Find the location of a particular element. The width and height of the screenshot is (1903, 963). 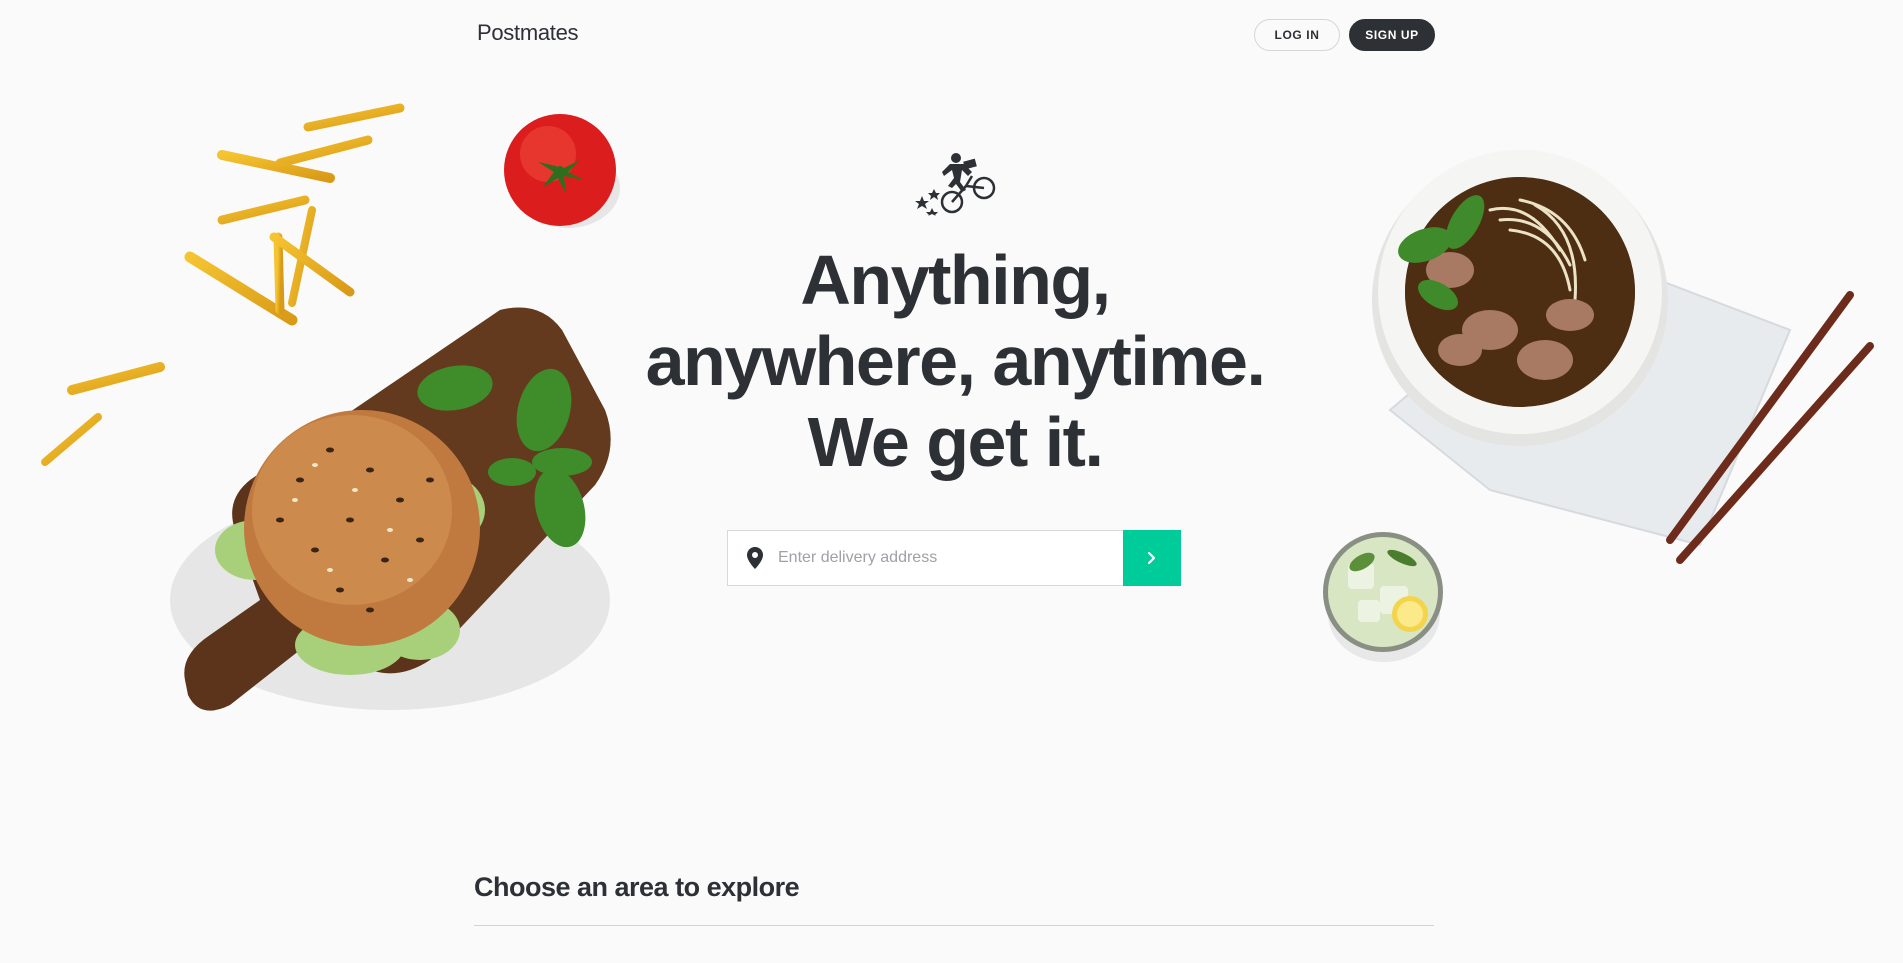

headline-line-2: anywhere, anytime. is located at coordinates (955, 361).